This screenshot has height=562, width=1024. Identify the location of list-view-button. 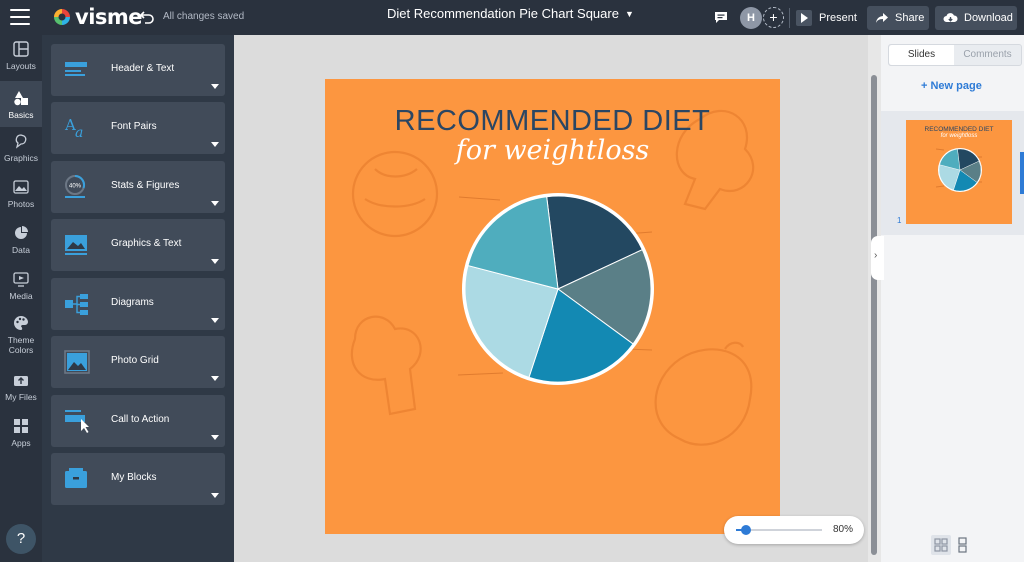
(963, 545).